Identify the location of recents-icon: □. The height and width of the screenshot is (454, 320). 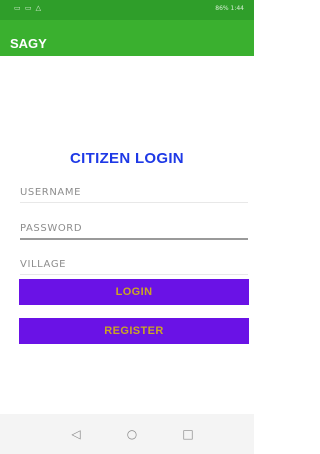
(188, 434).